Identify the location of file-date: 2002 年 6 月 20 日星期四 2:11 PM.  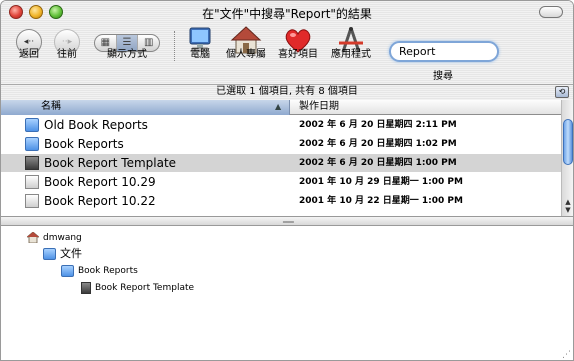
(378, 125).